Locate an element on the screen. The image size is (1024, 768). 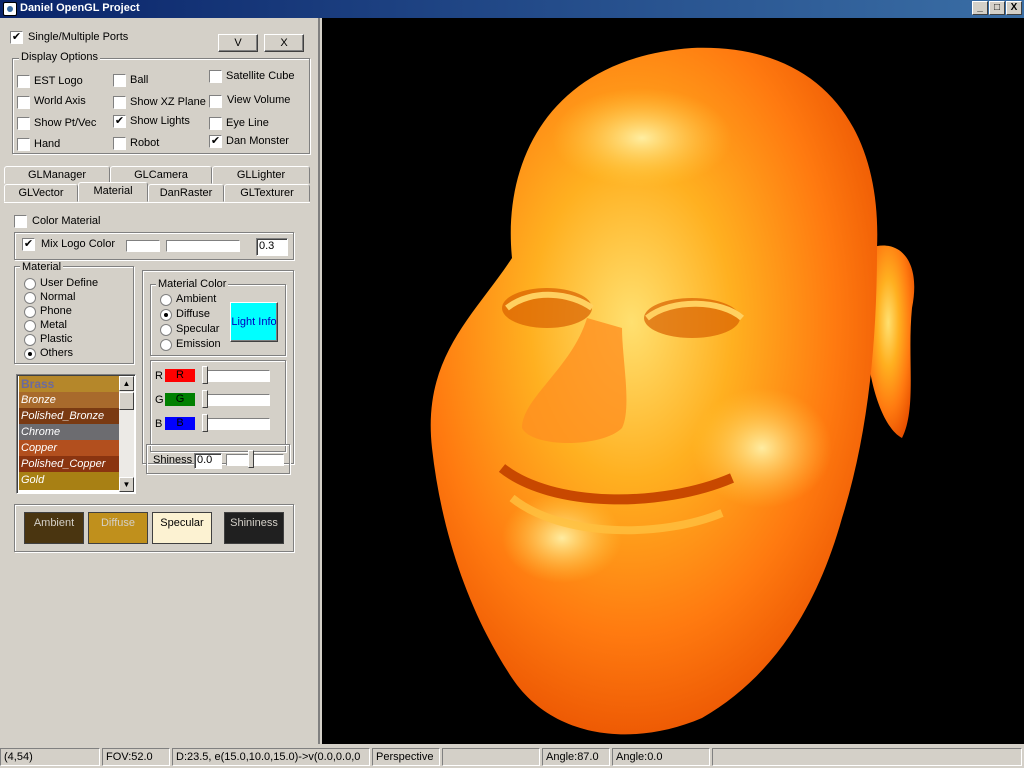
specular-swatch: Specular is located at coordinates (182, 528).